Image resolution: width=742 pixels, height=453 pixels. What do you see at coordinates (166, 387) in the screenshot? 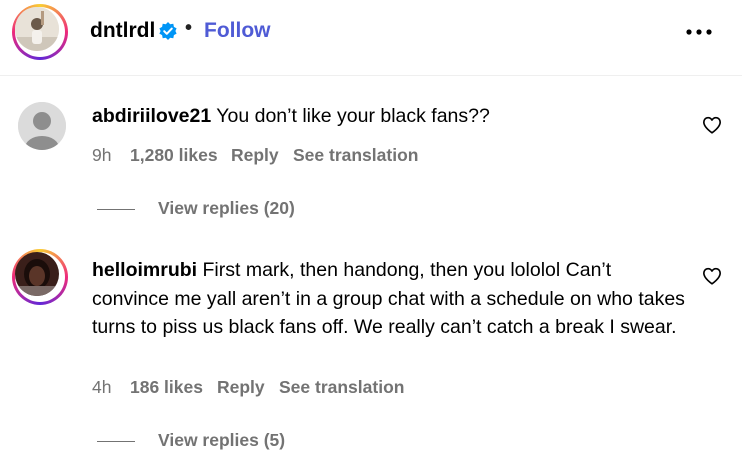
I see `likes-count: 186 likes` at bounding box center [166, 387].